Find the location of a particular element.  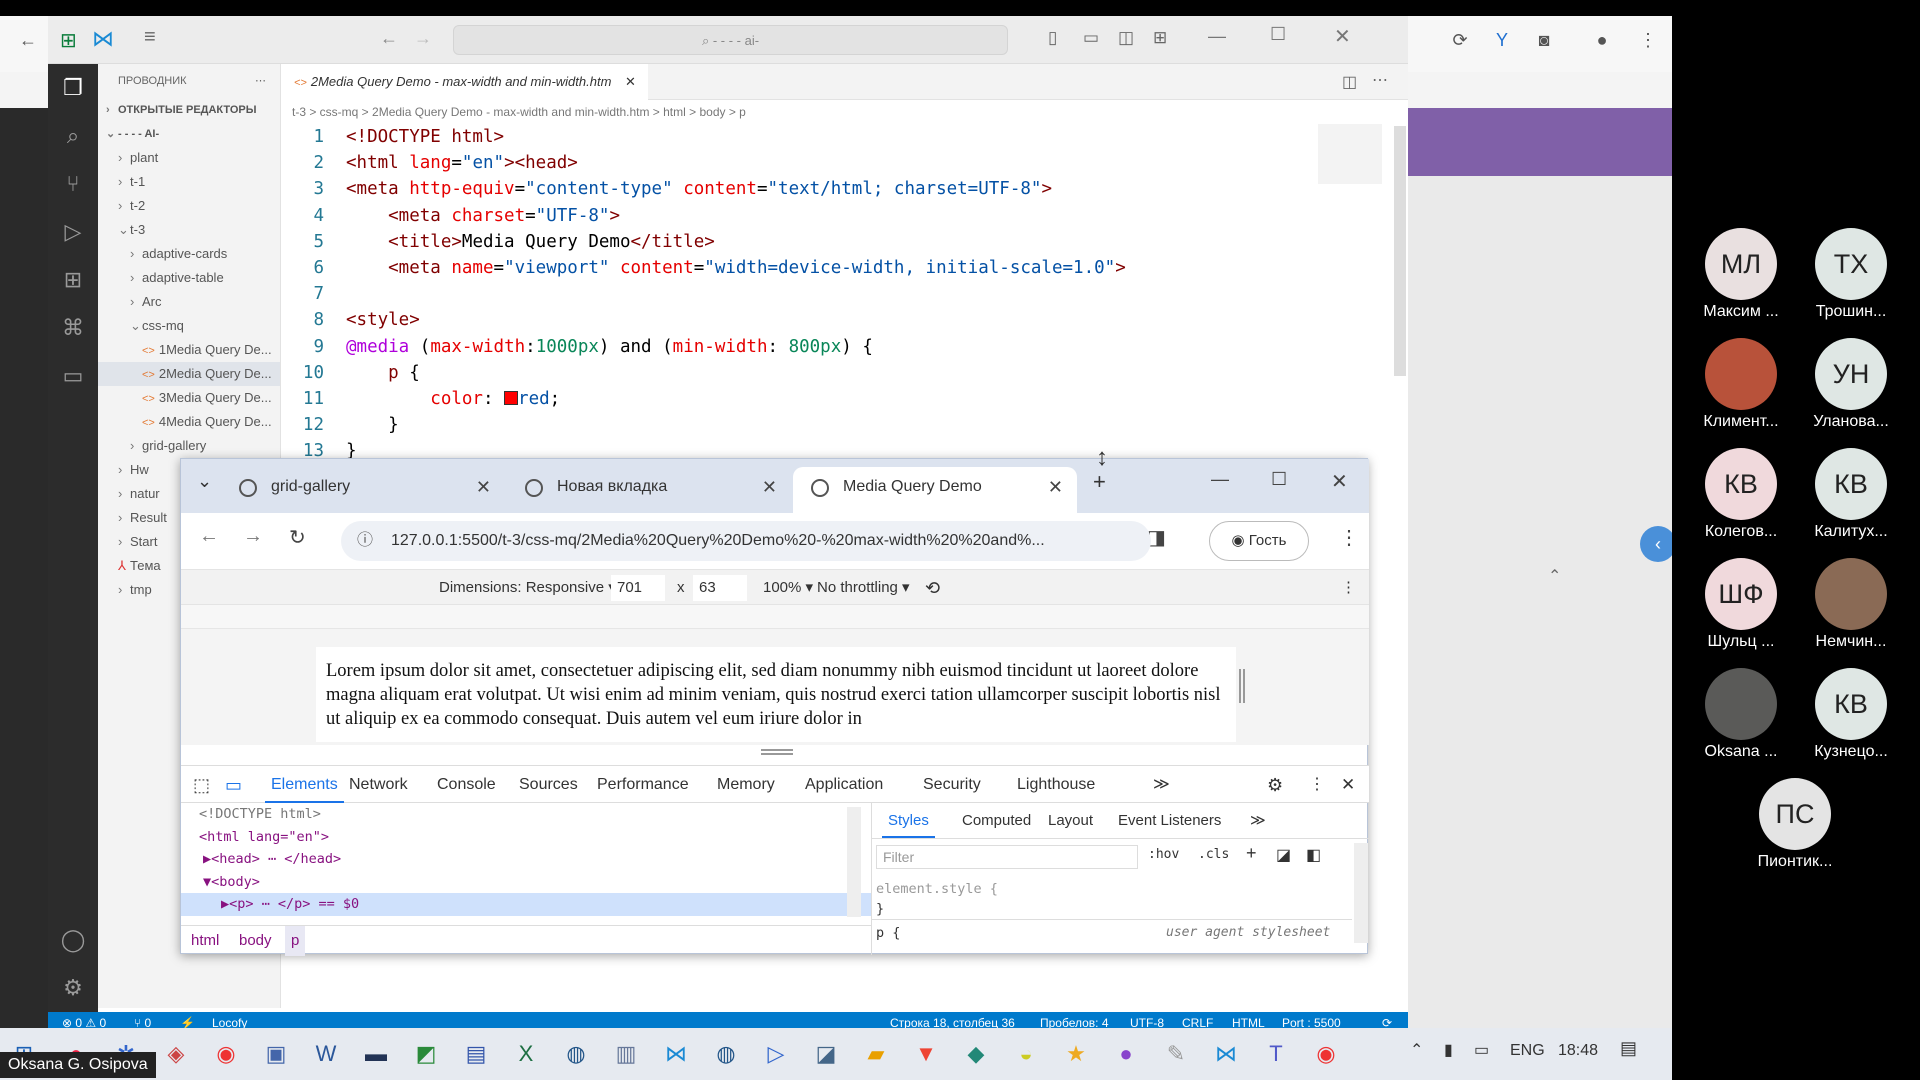

taskbar-app-icon: ▬ is located at coordinates (376, 1054).